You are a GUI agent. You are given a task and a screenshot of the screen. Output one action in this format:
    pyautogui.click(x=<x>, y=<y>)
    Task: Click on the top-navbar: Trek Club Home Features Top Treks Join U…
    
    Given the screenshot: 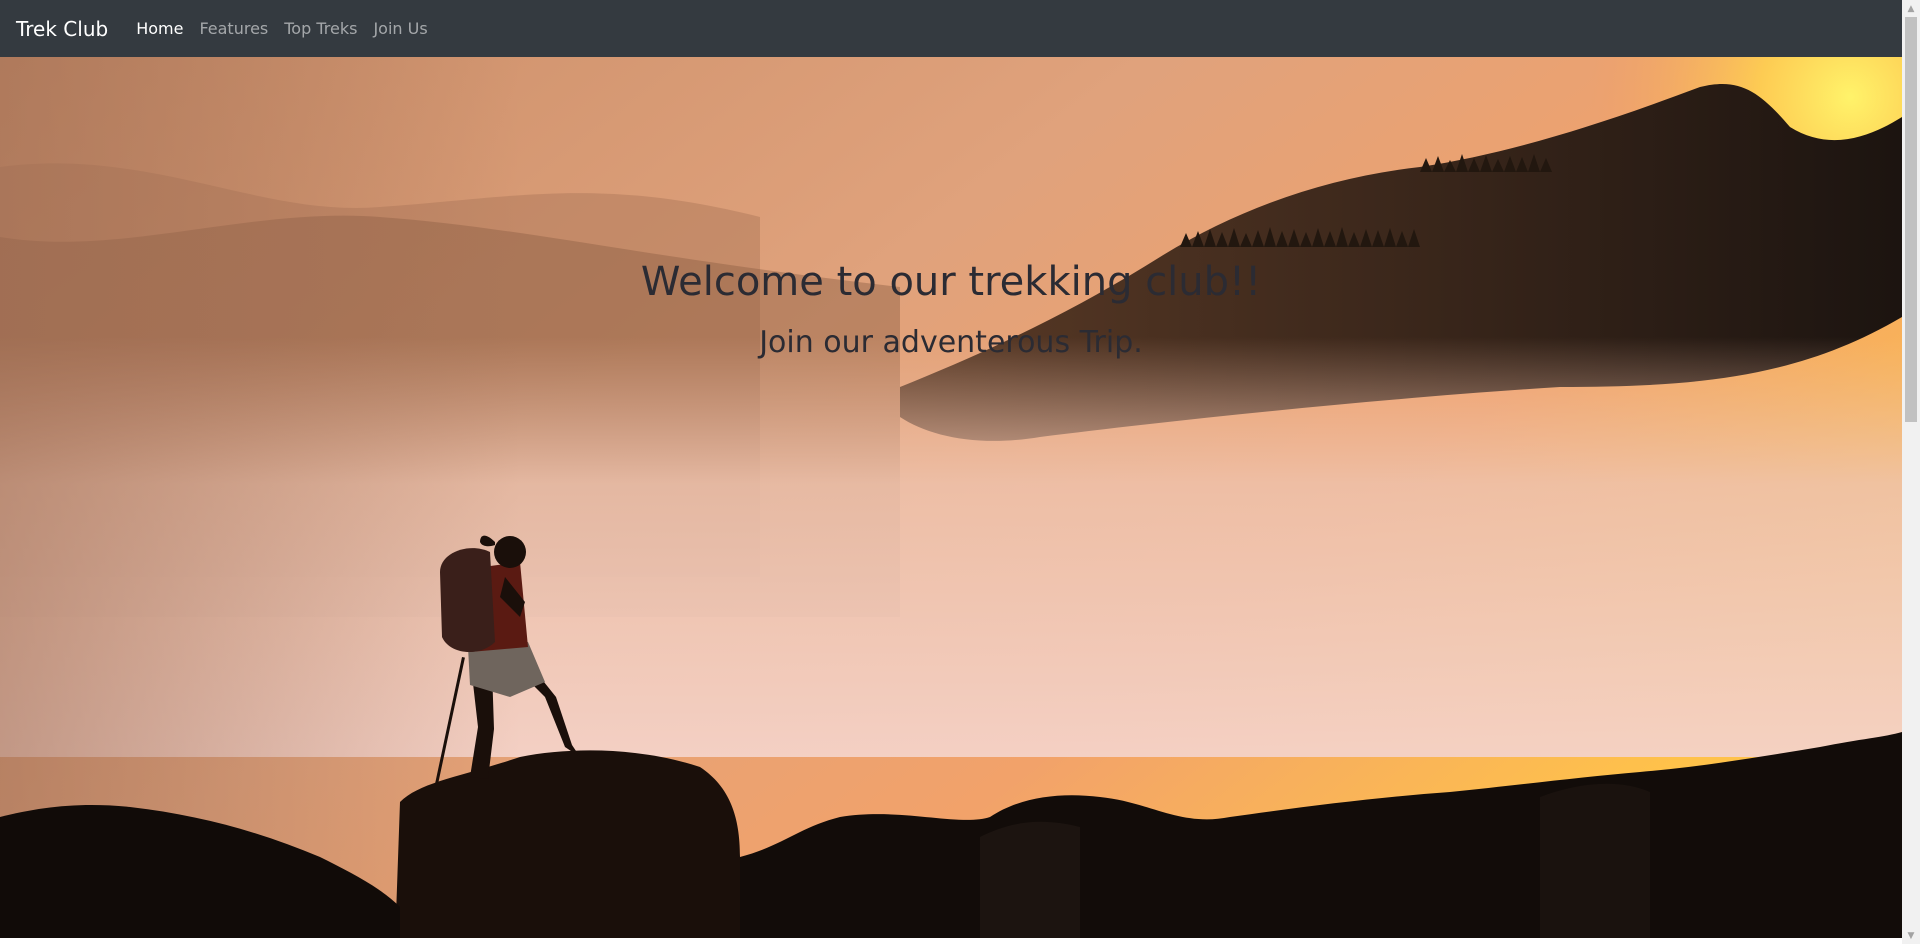 What is the action you would take?
    pyautogui.click(x=951, y=28)
    